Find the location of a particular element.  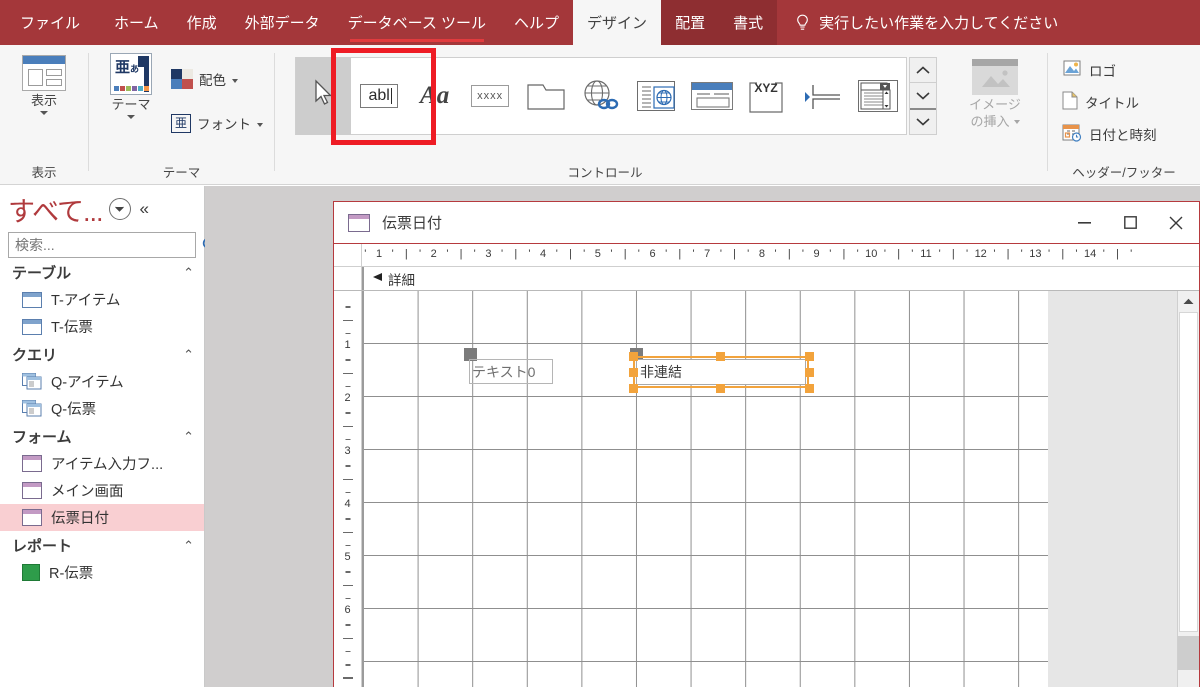

nav-item-label: R-伝票 is located at coordinates (71, 574).